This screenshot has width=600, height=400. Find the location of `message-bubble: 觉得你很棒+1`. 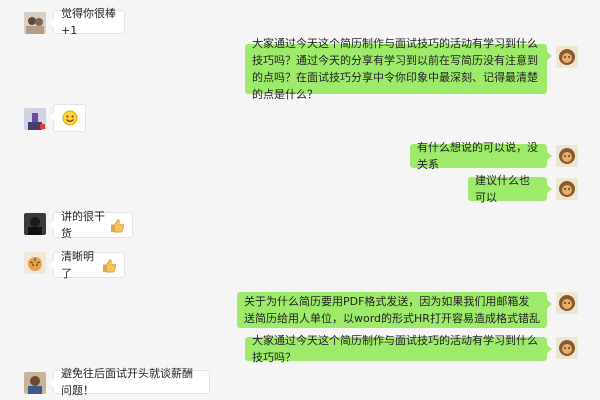

message-bubble: 觉得你很棒+1 is located at coordinates (87, 22).